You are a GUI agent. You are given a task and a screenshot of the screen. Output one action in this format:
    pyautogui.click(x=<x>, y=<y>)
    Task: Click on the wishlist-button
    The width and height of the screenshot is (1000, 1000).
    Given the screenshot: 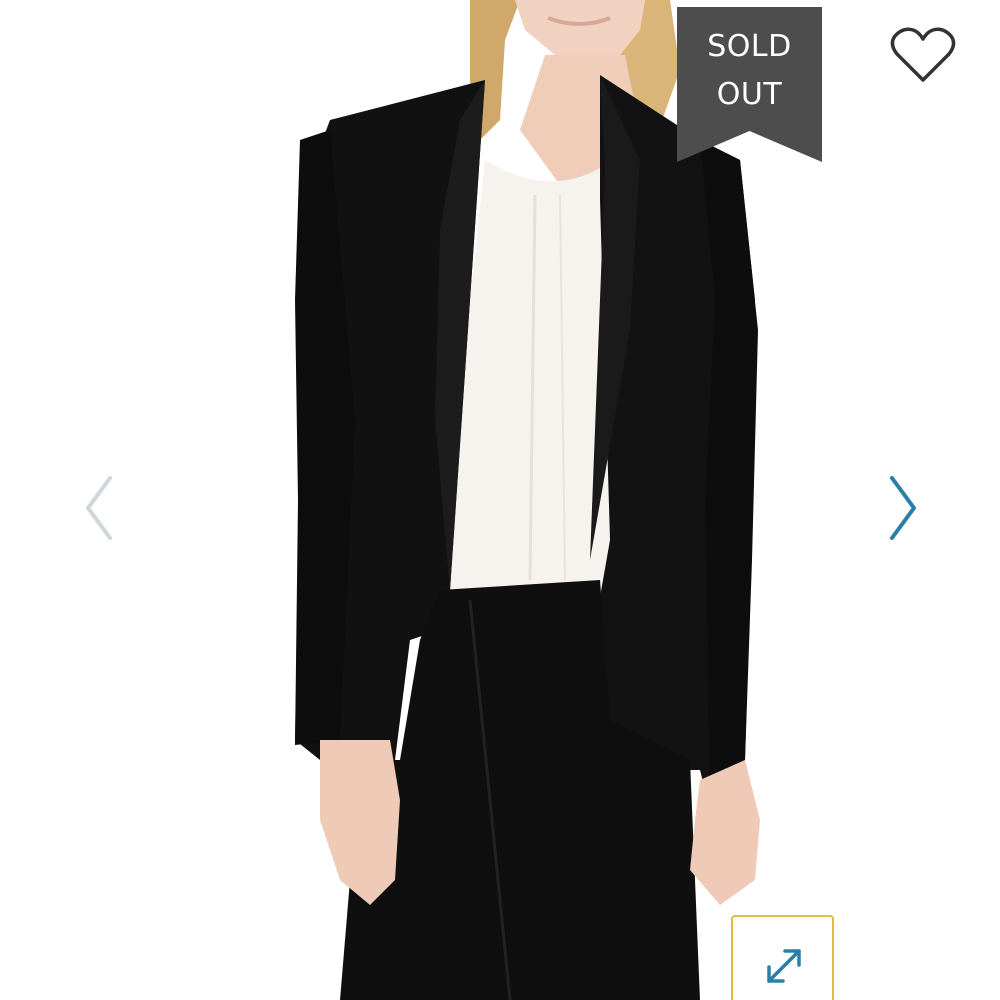 What is the action you would take?
    pyautogui.click(x=923, y=56)
    